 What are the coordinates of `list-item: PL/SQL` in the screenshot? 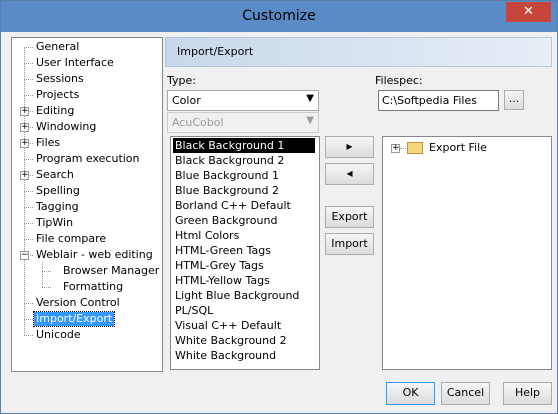 It's located at (244, 310).